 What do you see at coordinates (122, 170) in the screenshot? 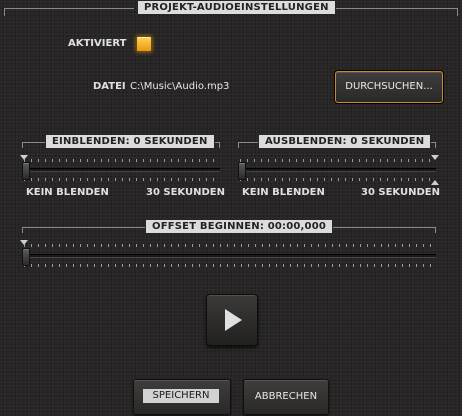
I see `fade-in-track` at bounding box center [122, 170].